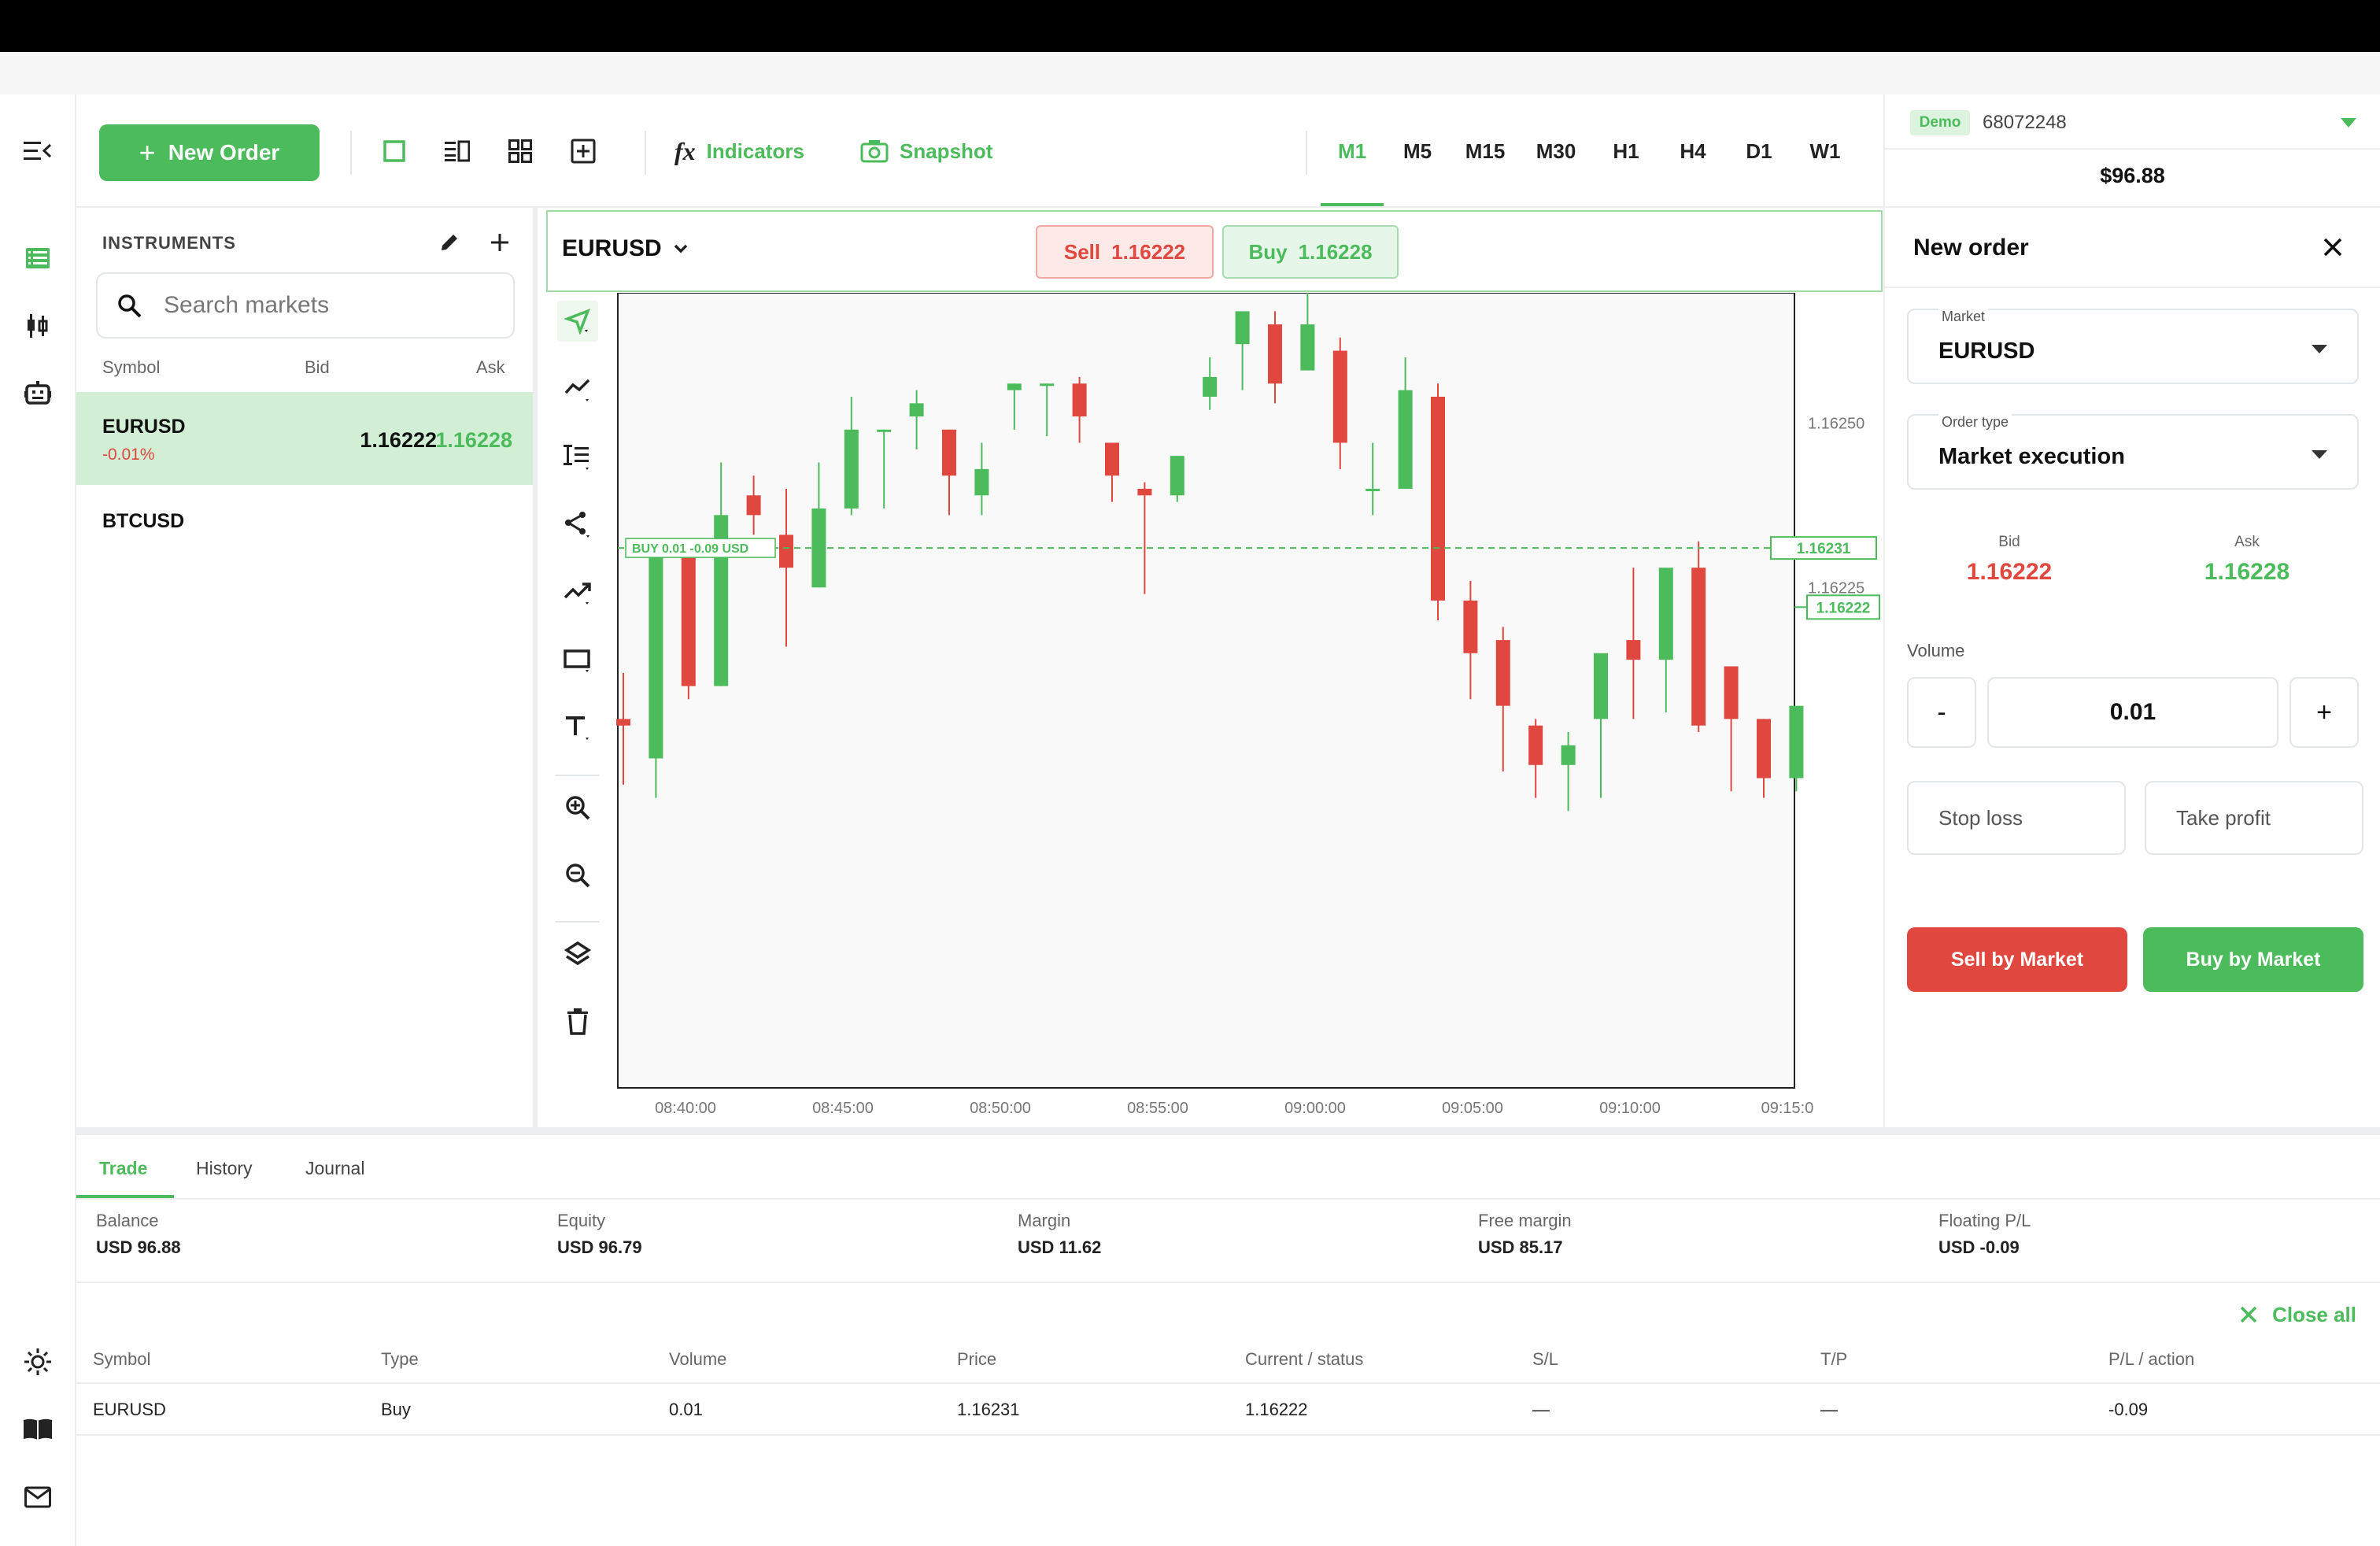 This screenshot has height=1546, width=2380. I want to click on single-layout-icon, so click(394, 151).